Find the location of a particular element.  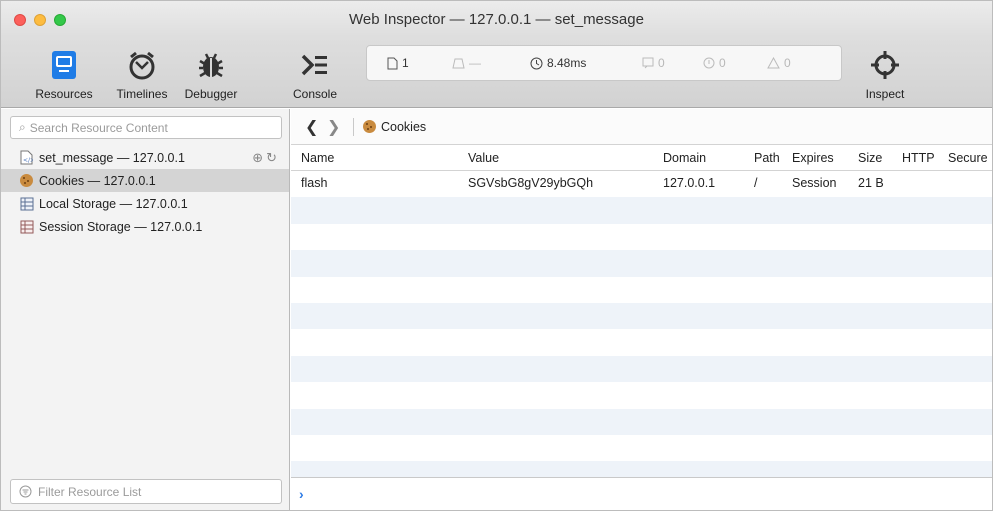

breadcrumb: Cookies is located at coordinates (394, 126).